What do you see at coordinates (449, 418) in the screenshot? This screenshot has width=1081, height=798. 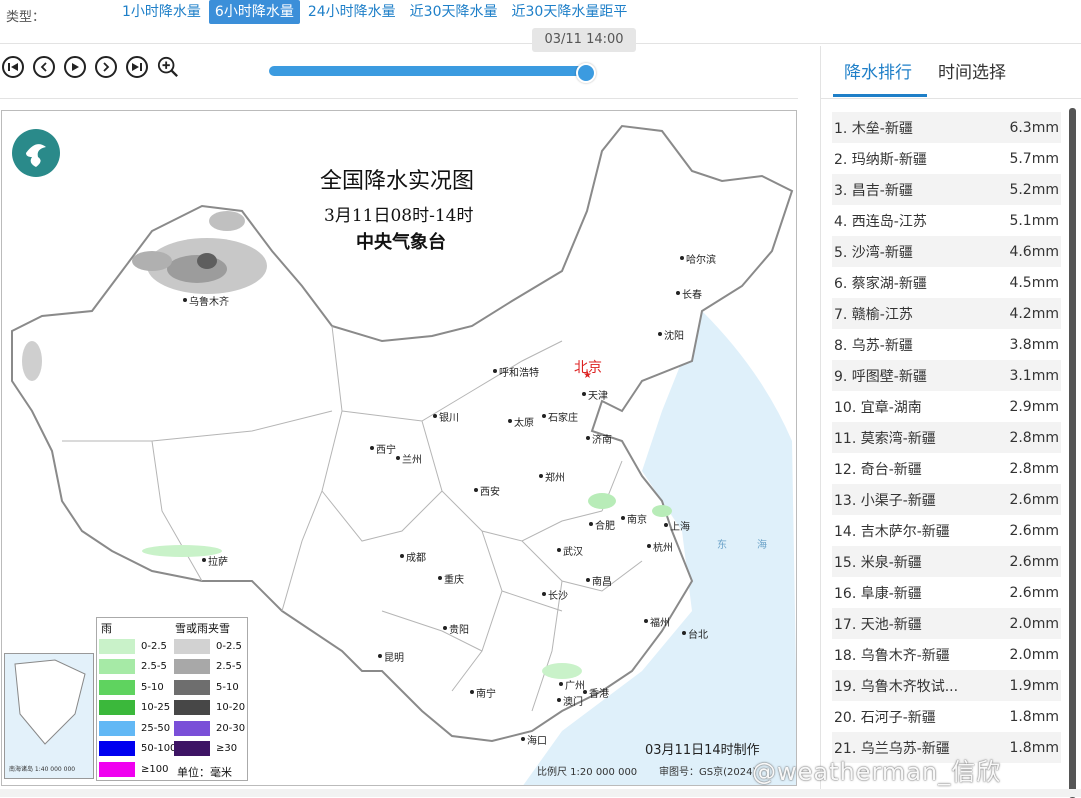 I see `city-label: 银川` at bounding box center [449, 418].